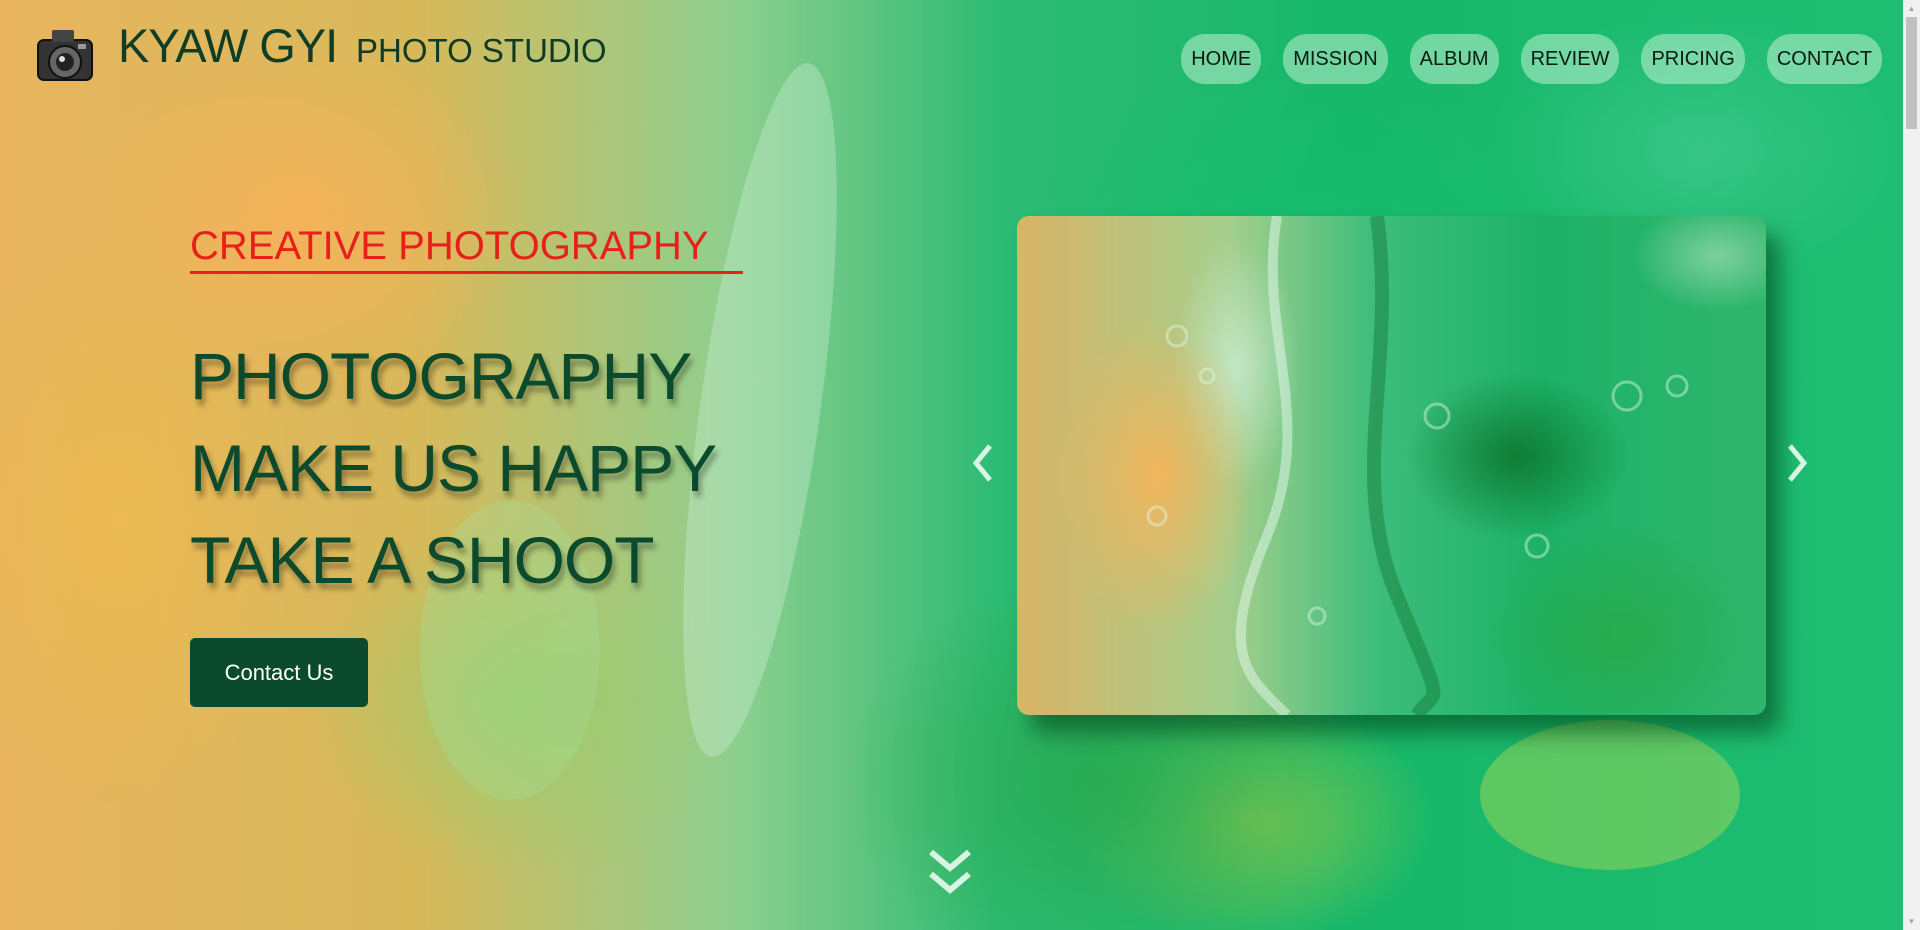  Describe the element at coordinates (1570, 59) in the screenshot. I see `nav-review: REVIEW` at that location.